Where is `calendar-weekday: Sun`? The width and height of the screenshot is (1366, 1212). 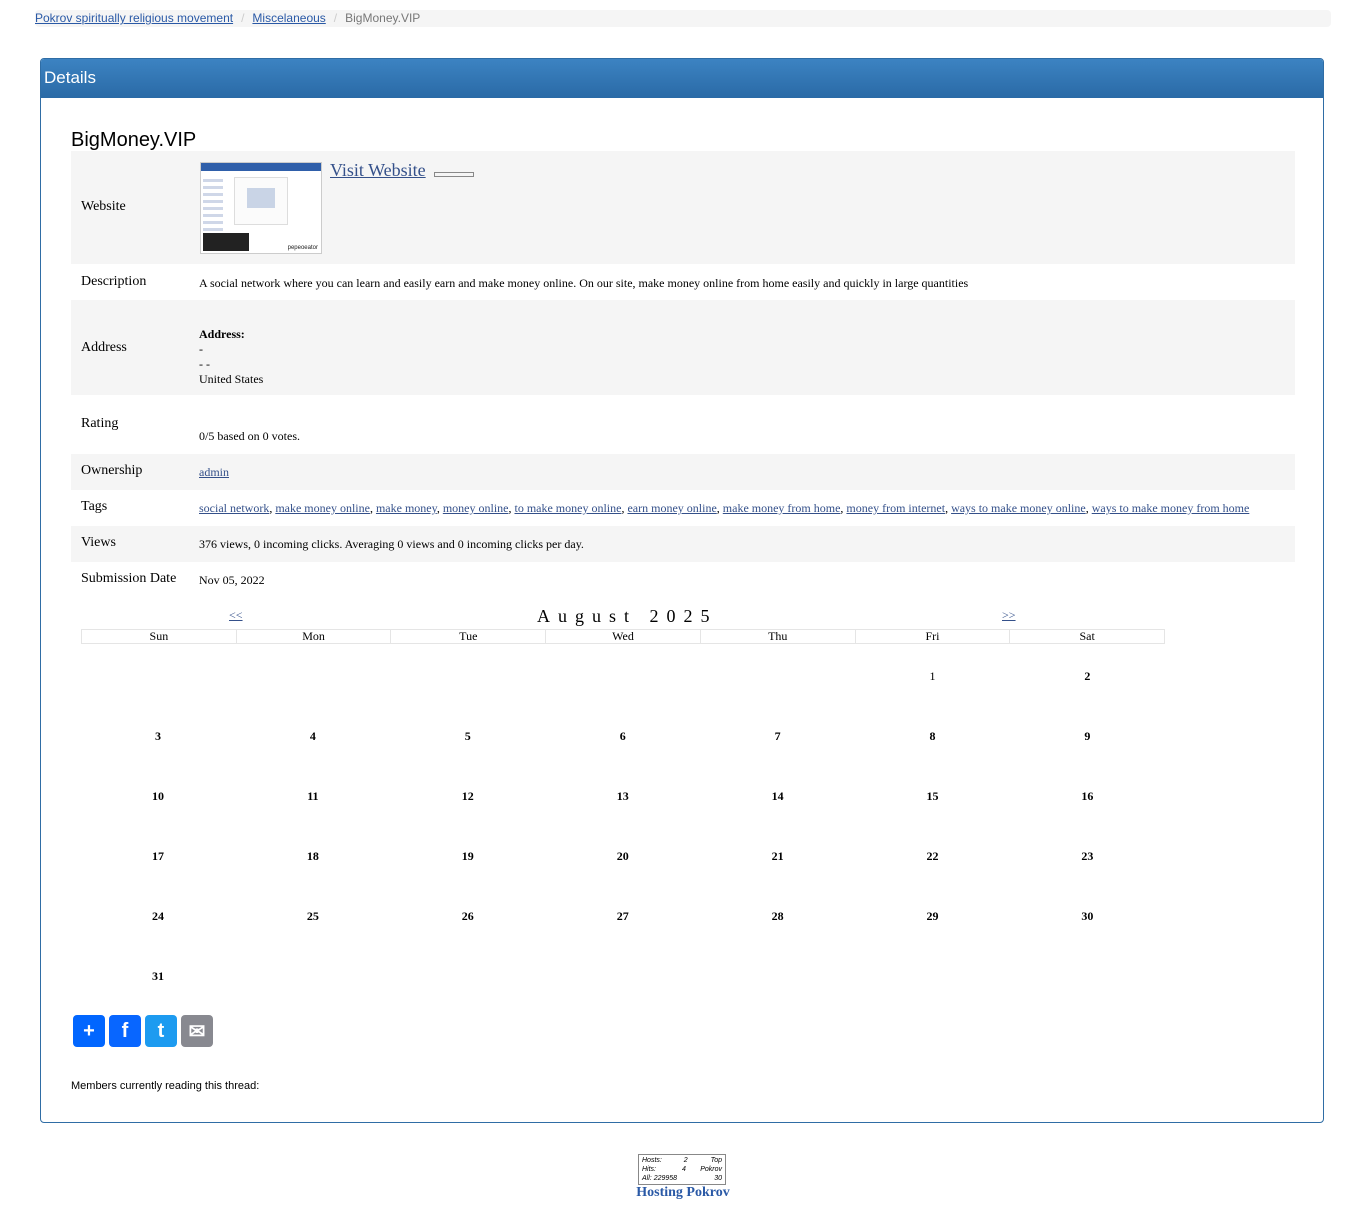
calendar-weekday: Sun is located at coordinates (159, 636).